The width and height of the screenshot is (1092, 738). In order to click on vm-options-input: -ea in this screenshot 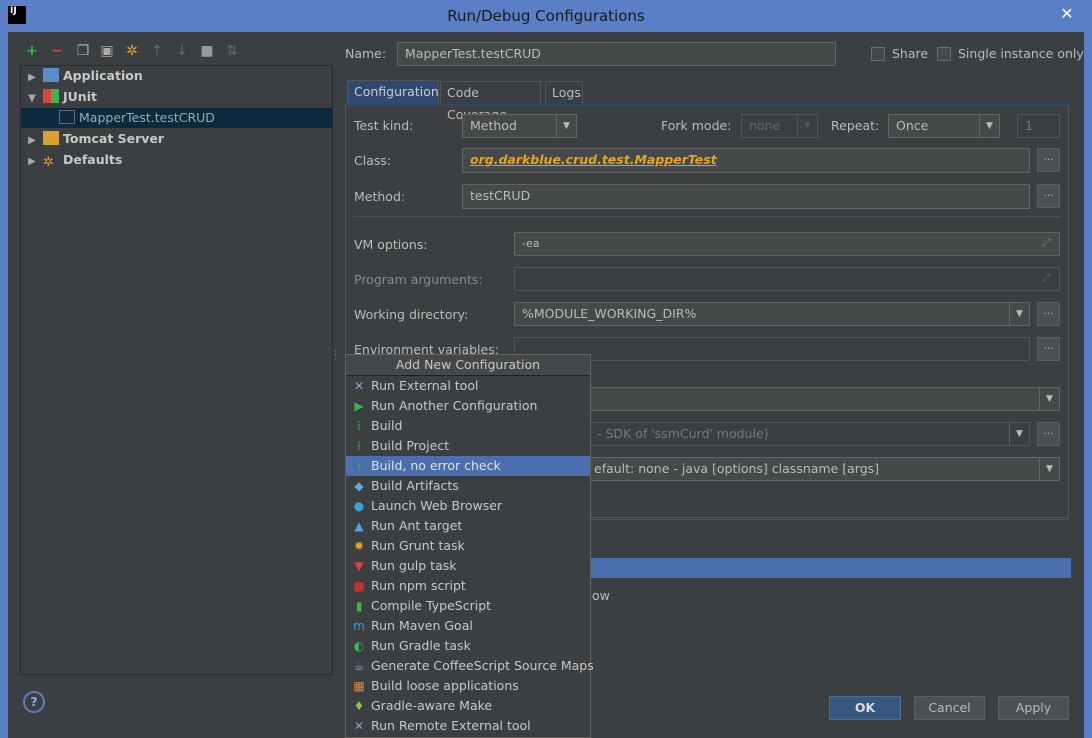, I will do `click(787, 244)`.